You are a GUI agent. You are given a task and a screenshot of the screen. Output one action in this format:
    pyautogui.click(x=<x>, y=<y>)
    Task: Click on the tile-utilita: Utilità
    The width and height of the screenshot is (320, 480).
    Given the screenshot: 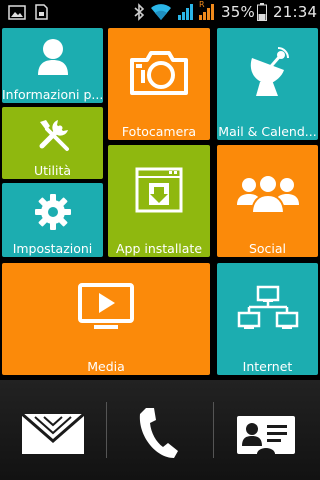 What is the action you would take?
    pyautogui.click(x=52, y=143)
    